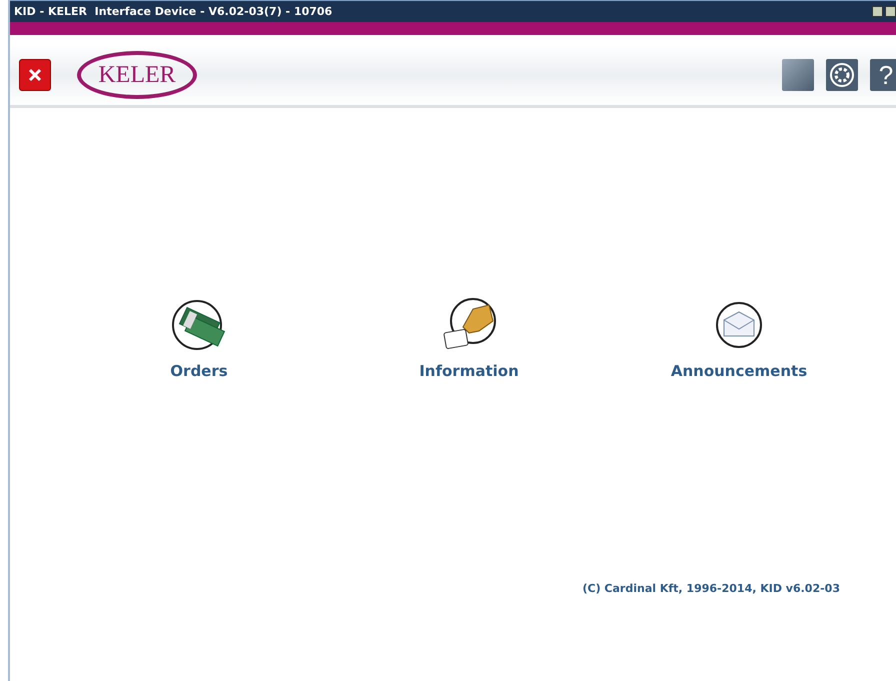 The image size is (896, 681). Describe the element at coordinates (711, 588) in the screenshot. I see `copyright-text: (C) Cardinal Kft, 1996-2014, KID v6.02-03` at that location.